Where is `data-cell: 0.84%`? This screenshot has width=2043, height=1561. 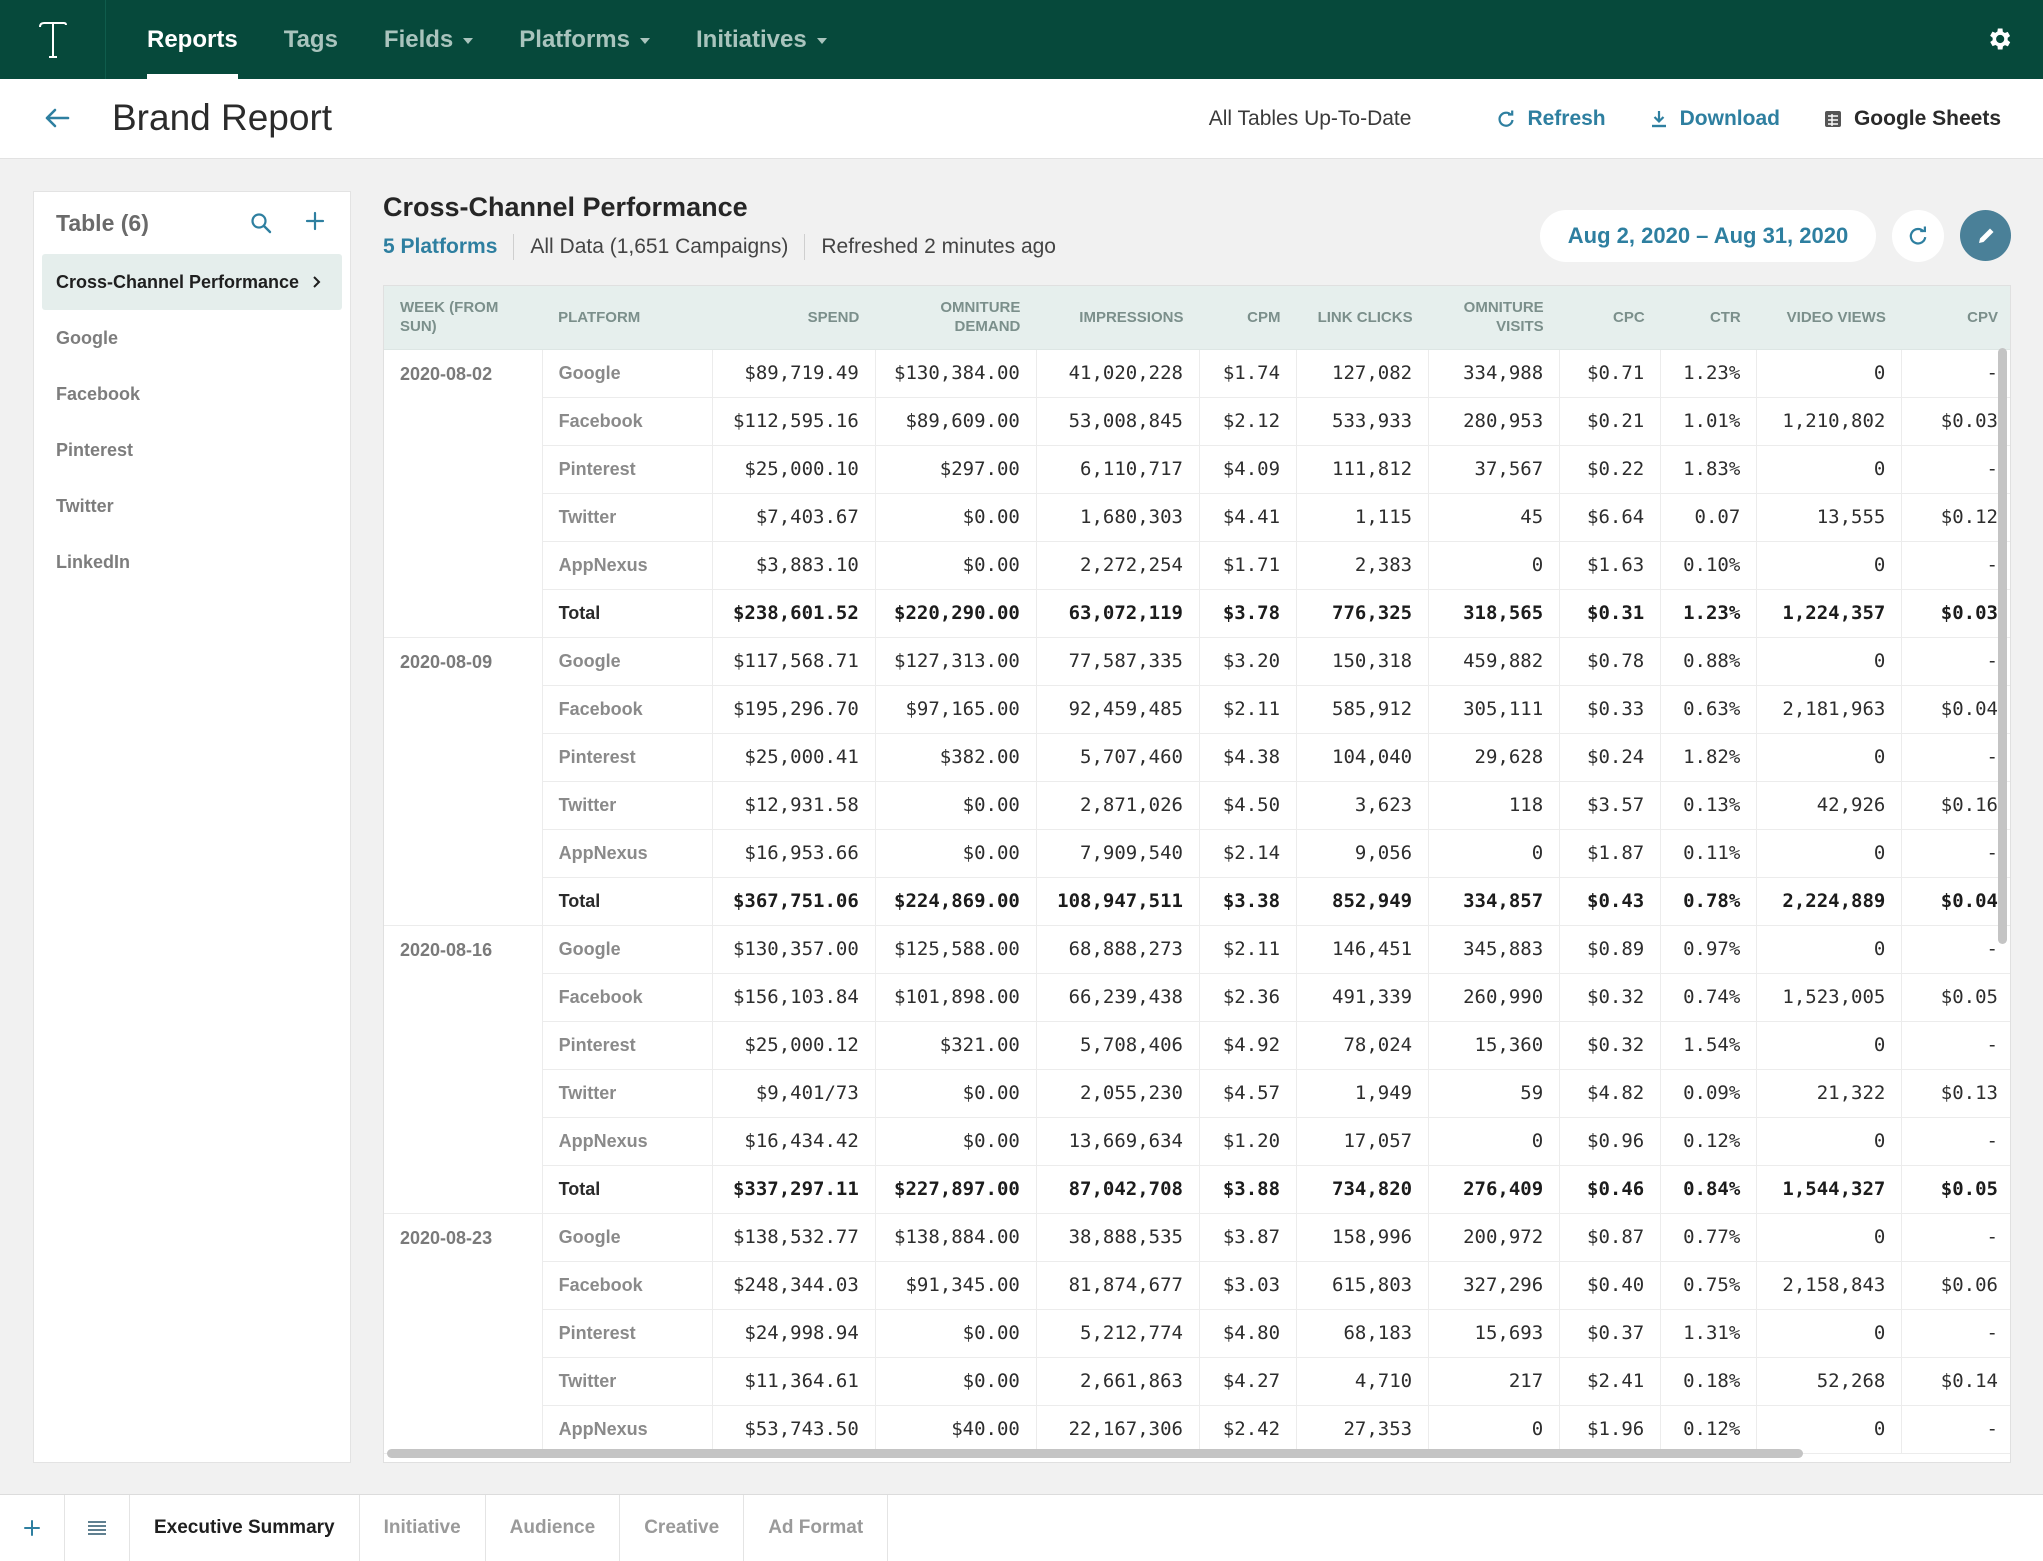
data-cell: 0.84% is located at coordinates (1708, 1189).